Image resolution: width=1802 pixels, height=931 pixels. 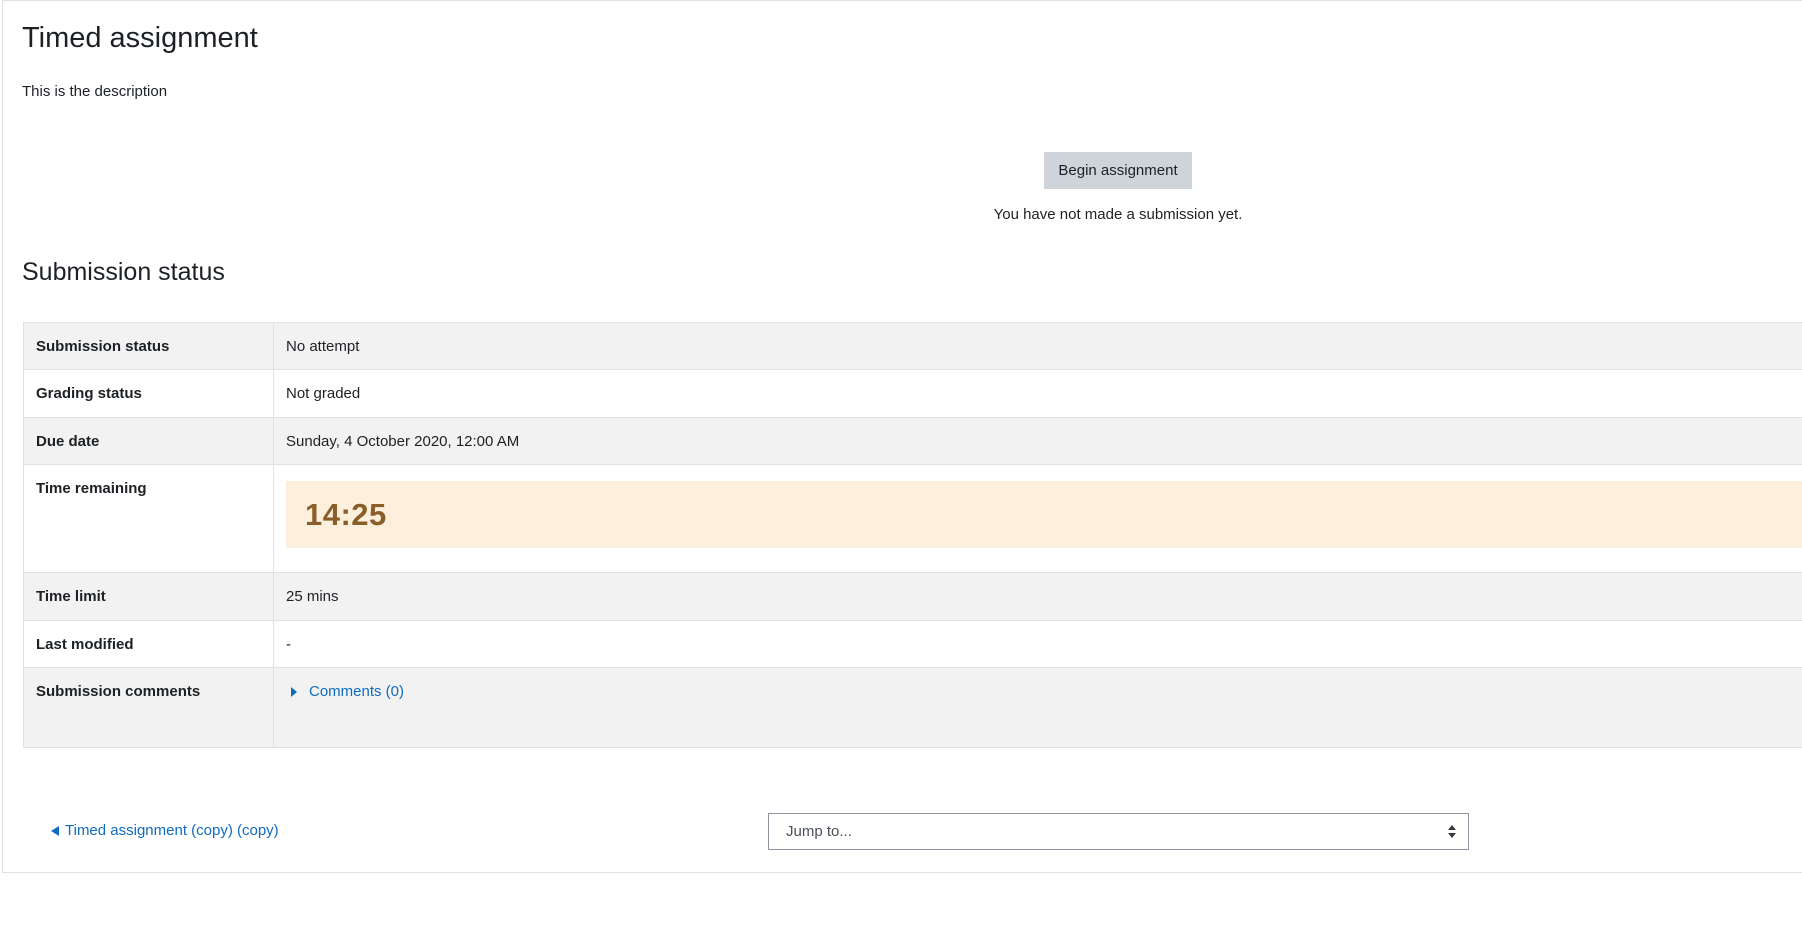 What do you see at coordinates (357, 691) in the screenshot?
I see `comments-link-label: Comments (0)` at bounding box center [357, 691].